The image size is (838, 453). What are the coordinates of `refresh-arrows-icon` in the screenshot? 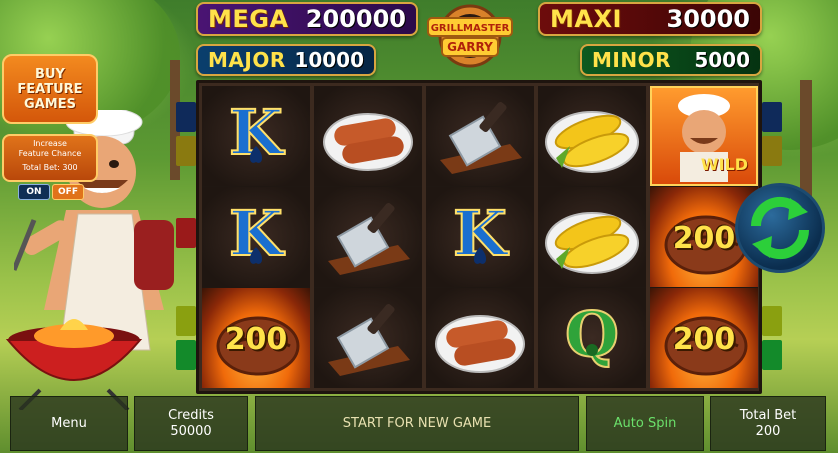 It's located at (780, 228).